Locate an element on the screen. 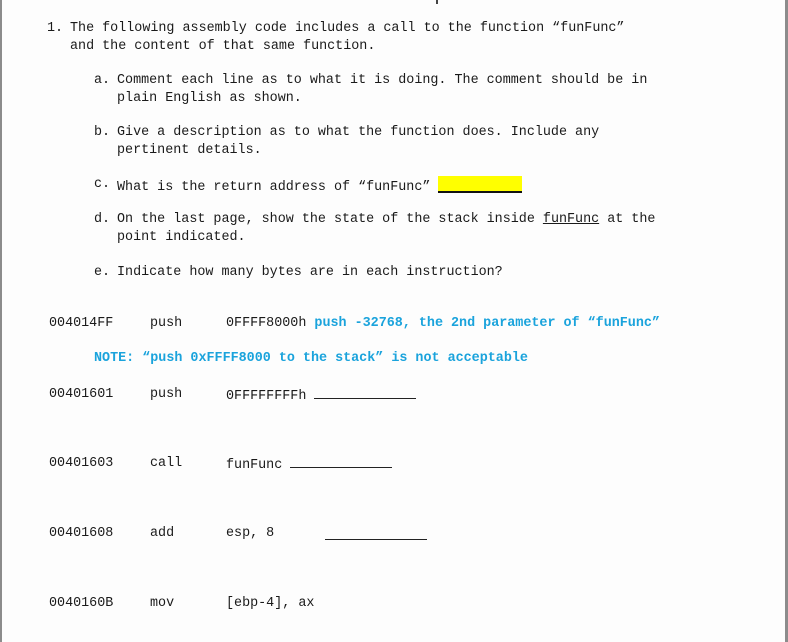  code-mnemonic: call is located at coordinates (166, 463).